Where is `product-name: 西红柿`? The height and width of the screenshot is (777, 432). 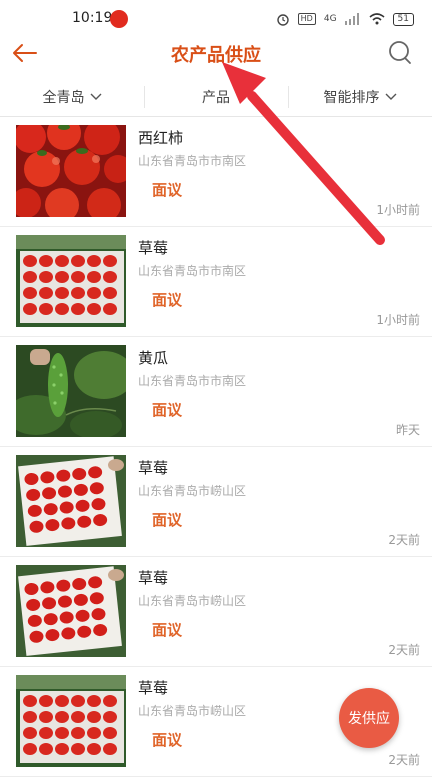 product-name: 西红柿 is located at coordinates (161, 138).